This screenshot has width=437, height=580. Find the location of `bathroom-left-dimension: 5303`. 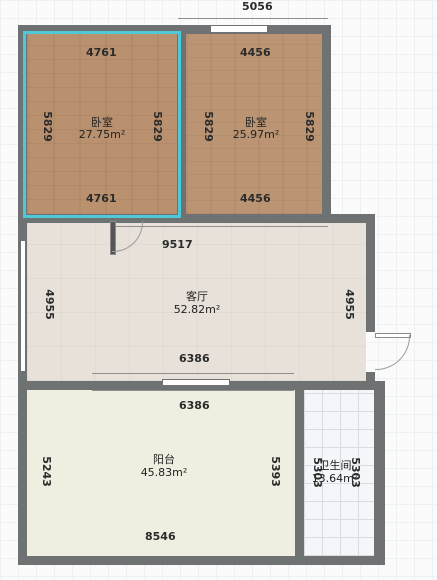

bathroom-left-dimension: 5303 is located at coordinates (317, 472).